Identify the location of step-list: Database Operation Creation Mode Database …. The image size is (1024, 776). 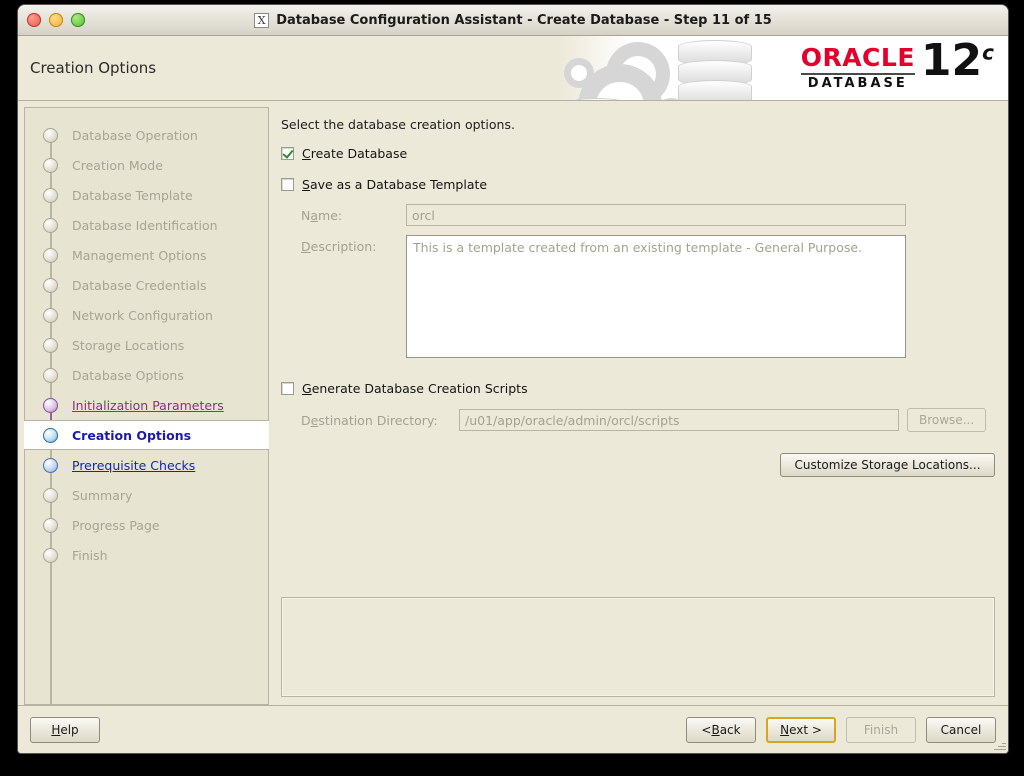
(146, 345).